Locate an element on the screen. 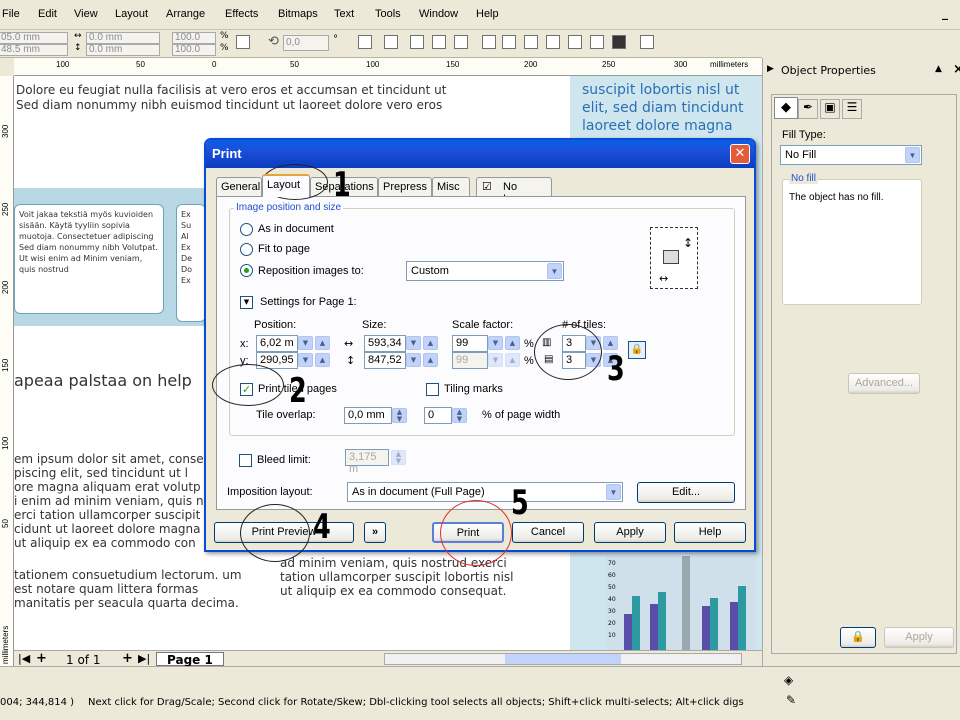  intersect-icon is located at coordinates (531, 42).